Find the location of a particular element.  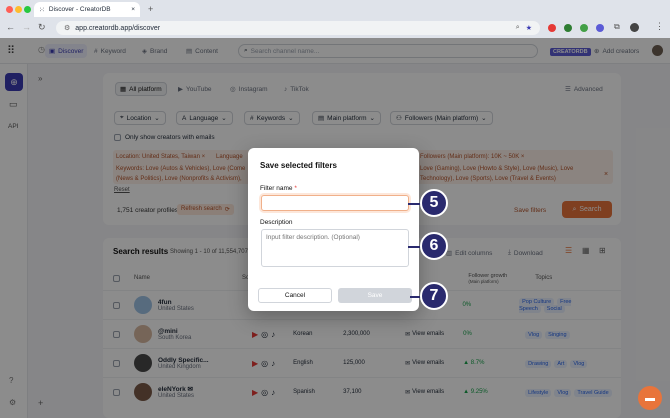

chat-bubble-icon: ▬ is located at coordinates (650, 398).